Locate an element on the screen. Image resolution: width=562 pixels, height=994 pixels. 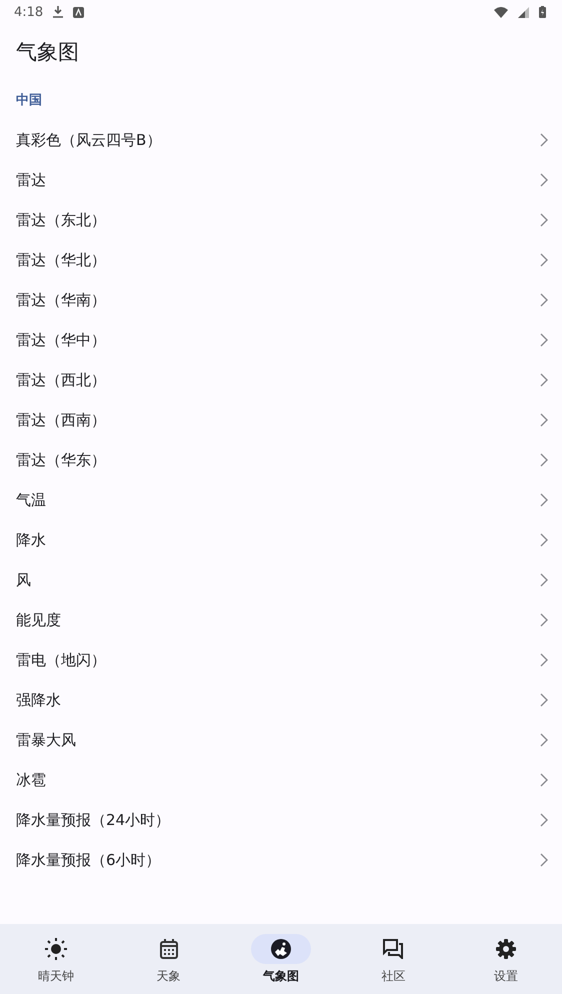
list-item: 雷达（西南） is located at coordinates (281, 420).